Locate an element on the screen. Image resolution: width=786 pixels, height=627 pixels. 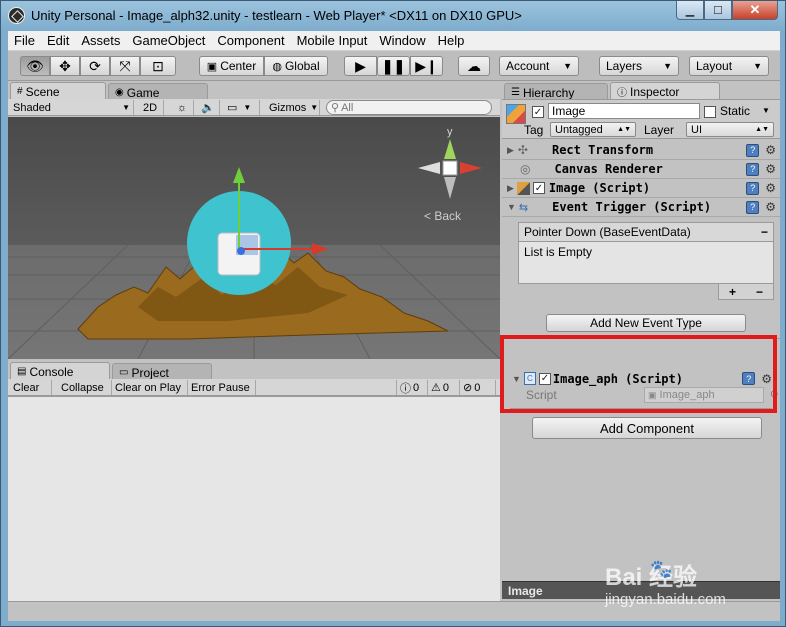
folder-icon: ▭ is located at coordinates (124, 372).